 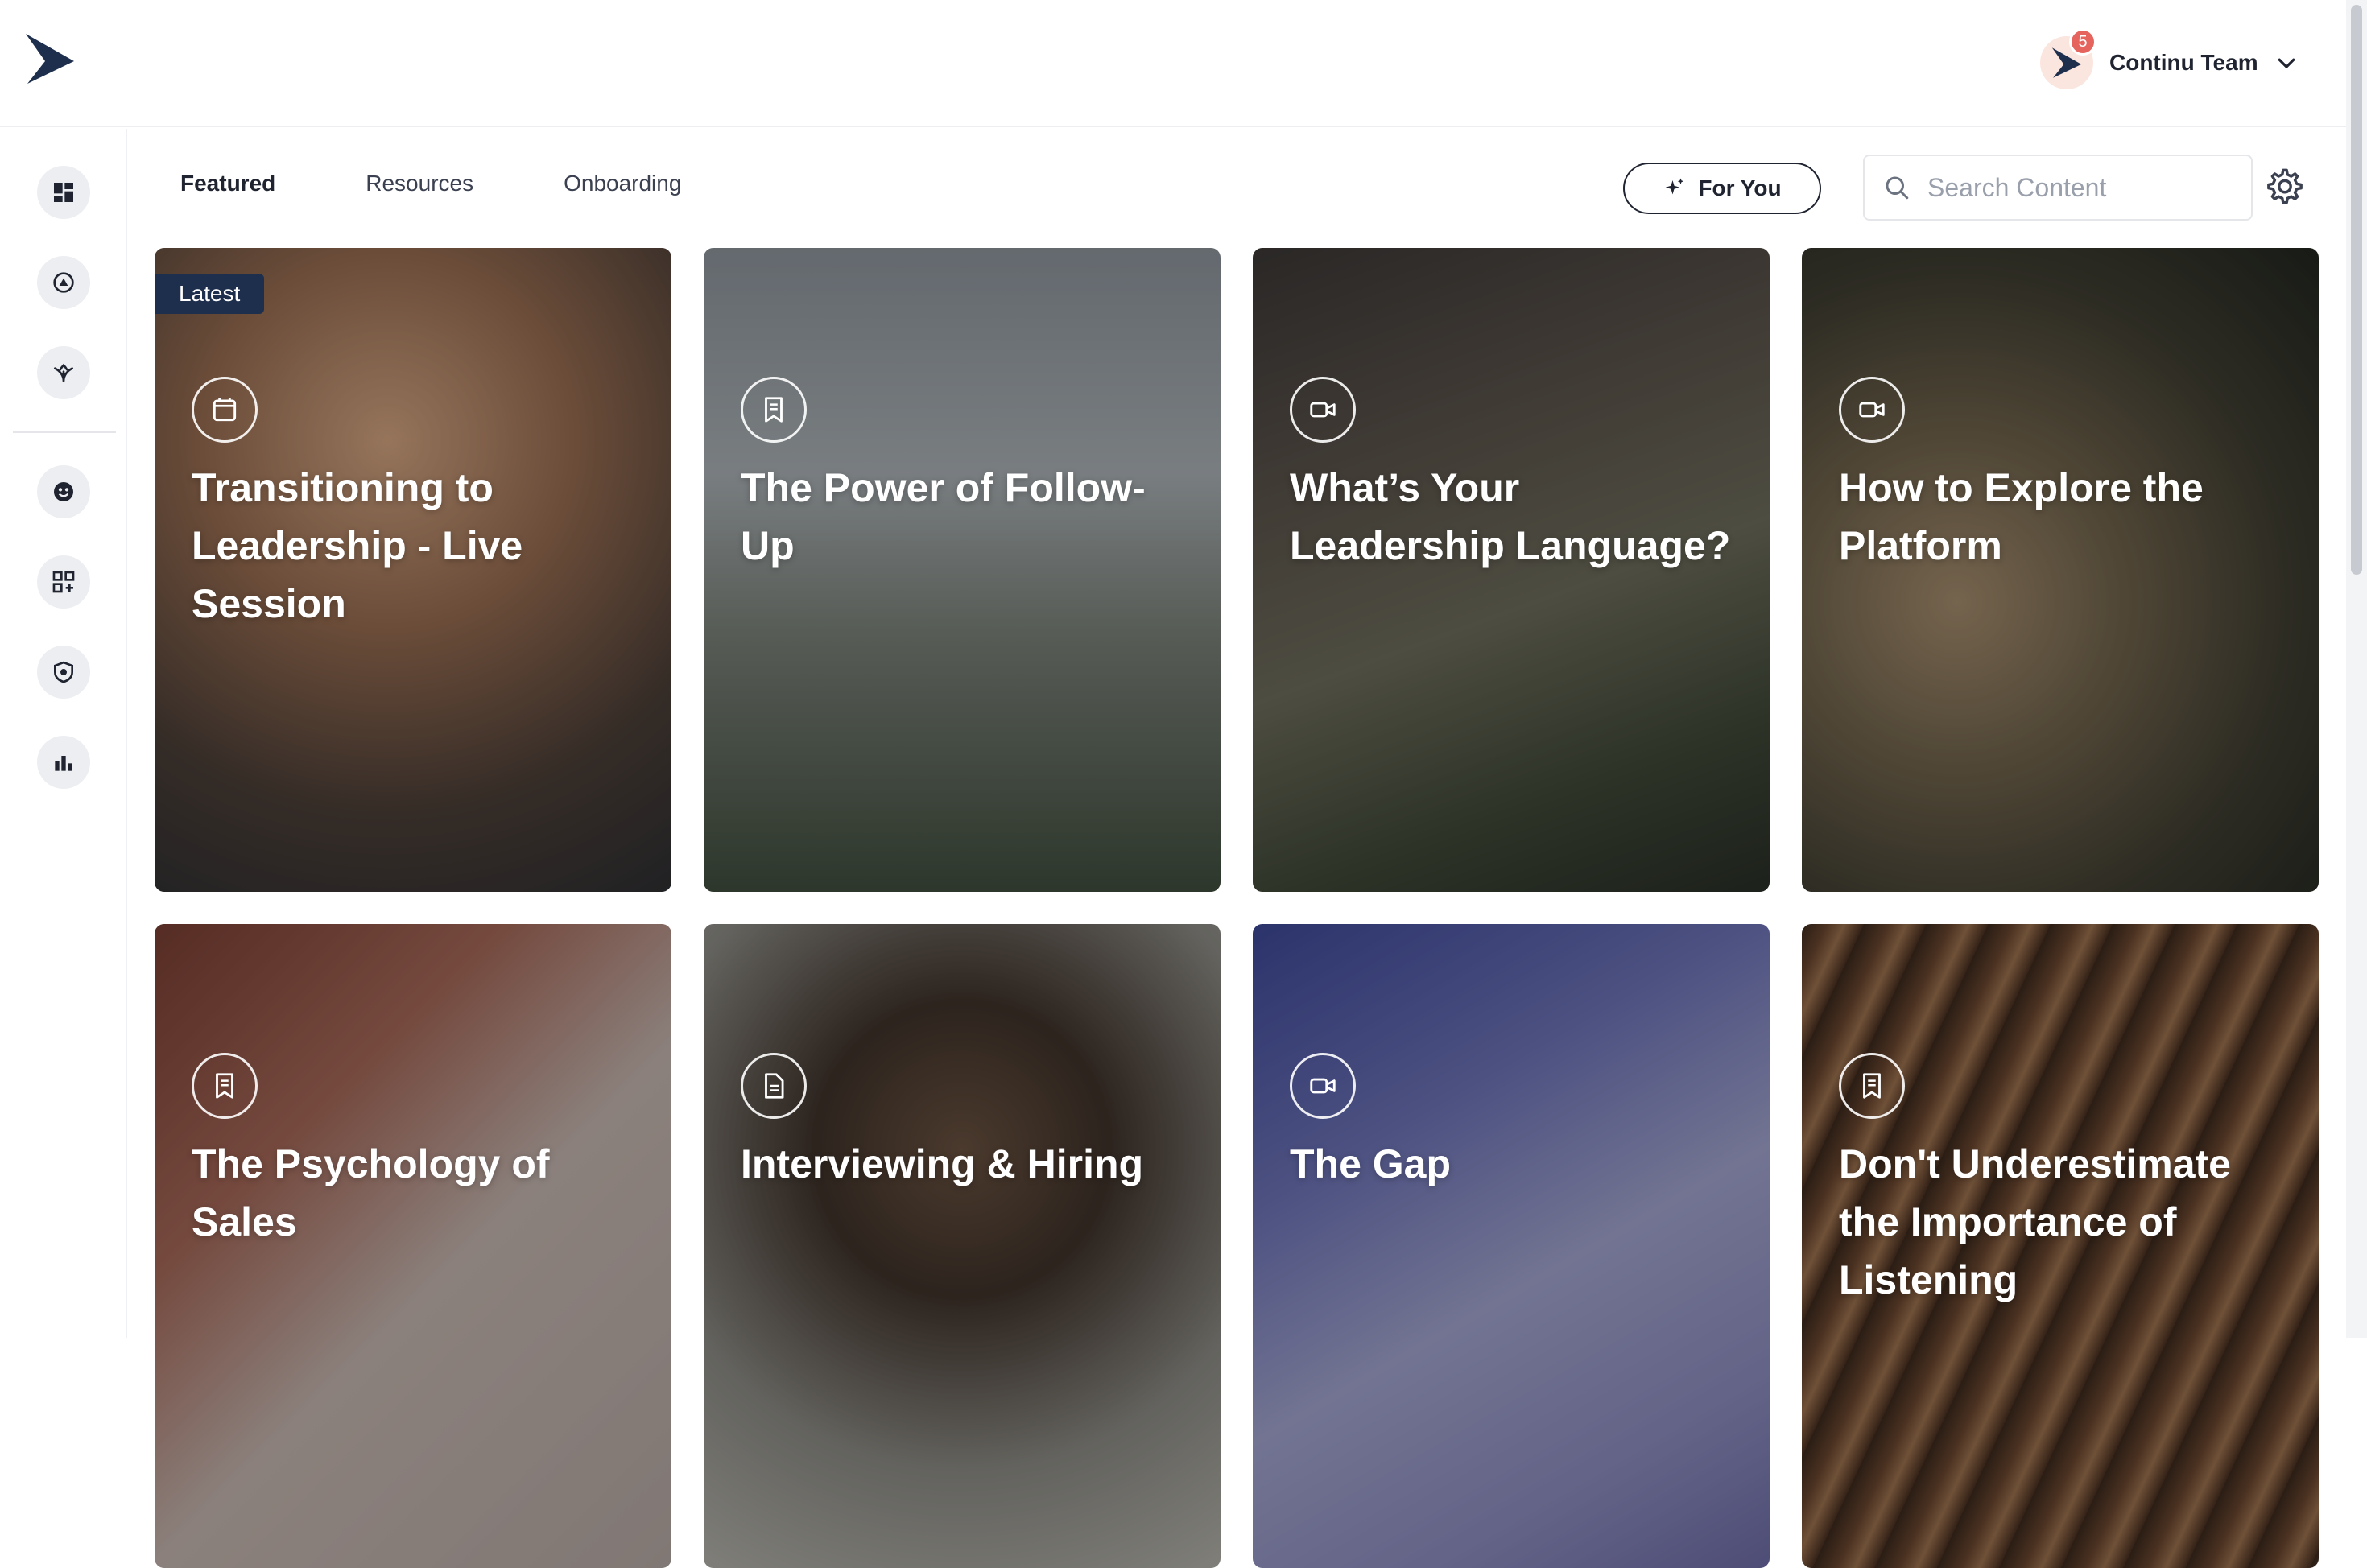 What do you see at coordinates (1675, 186) in the screenshot?
I see `sparkle-icon` at bounding box center [1675, 186].